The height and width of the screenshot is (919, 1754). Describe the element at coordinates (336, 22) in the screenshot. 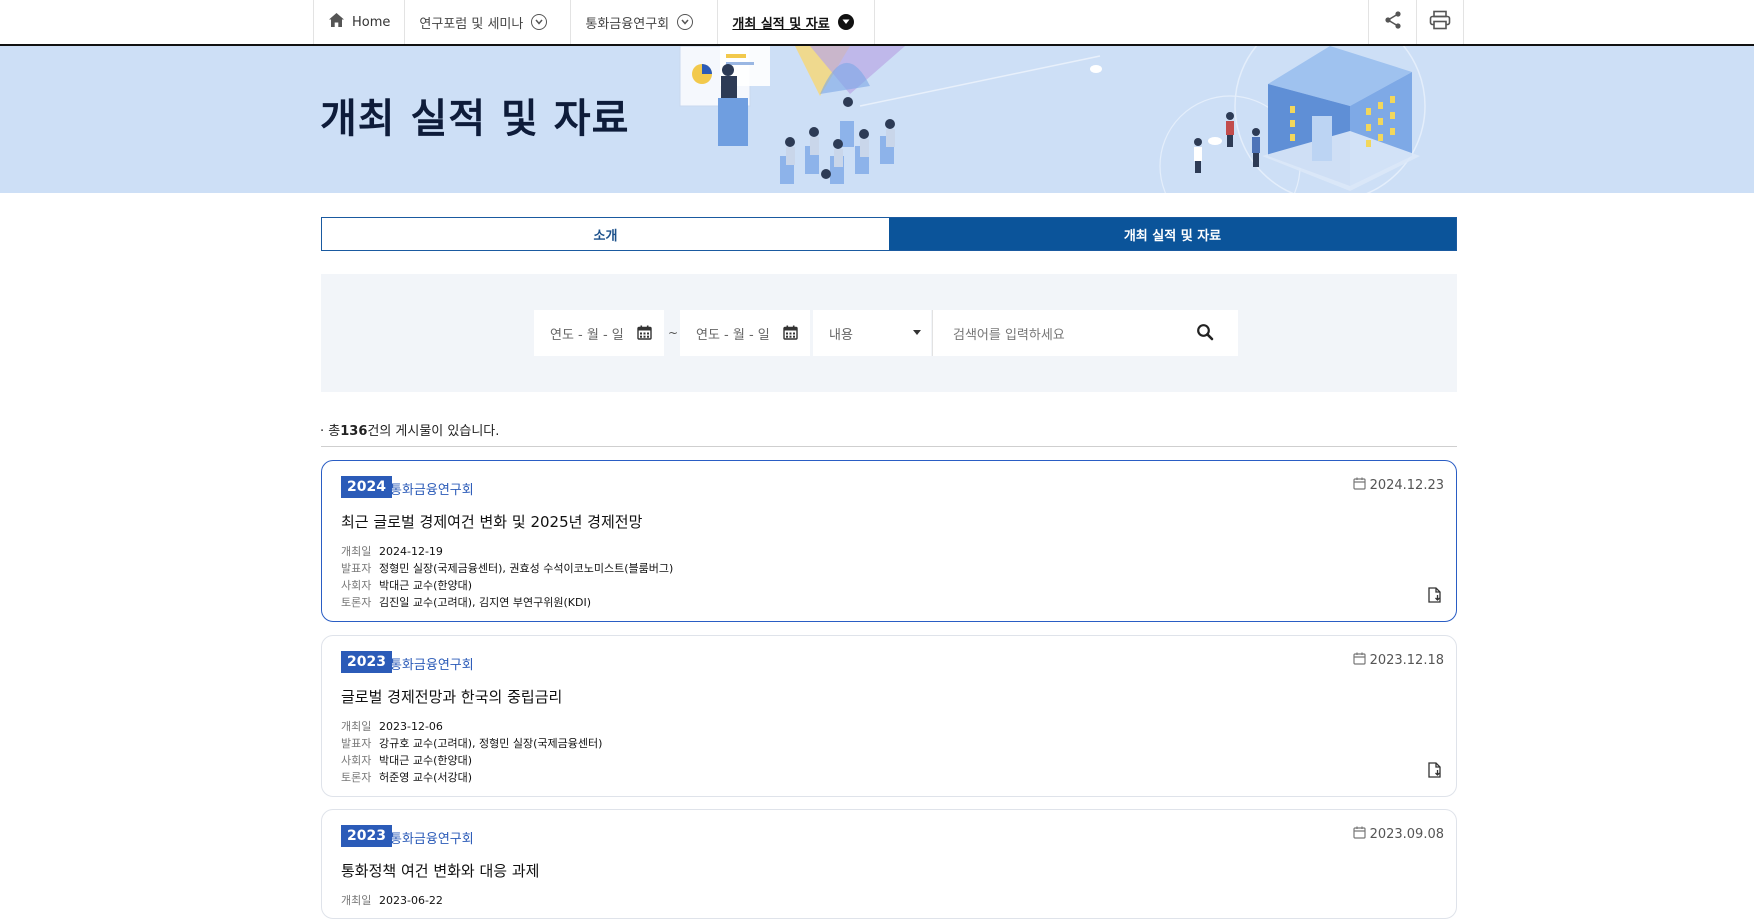

I see `home-icon` at that location.